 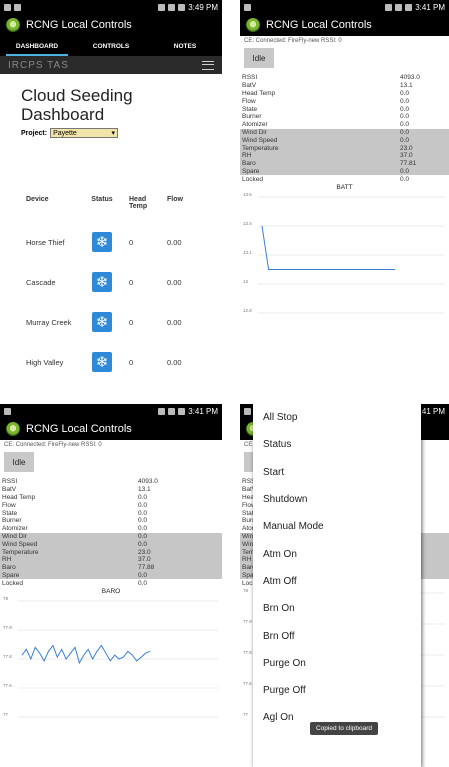 I want to click on reading-row: RSSI 4093.0, so click(x=111, y=482).